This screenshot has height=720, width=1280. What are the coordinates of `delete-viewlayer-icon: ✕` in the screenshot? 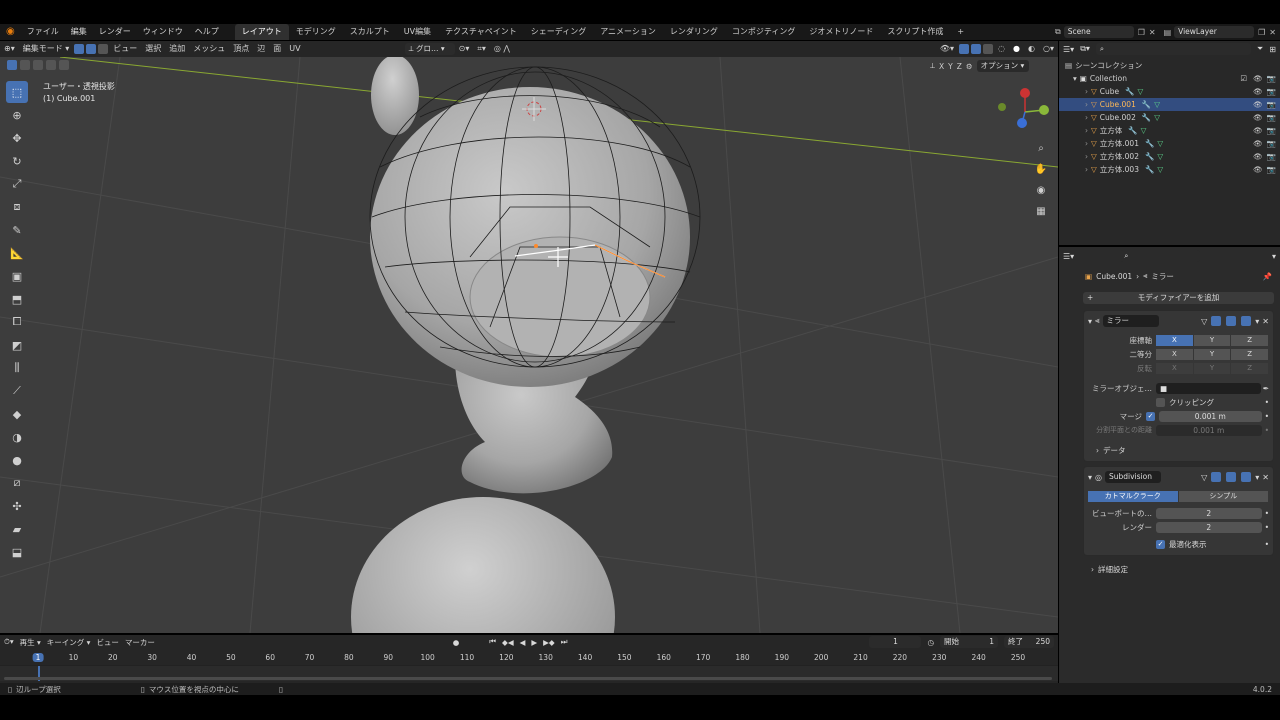 It's located at (1272, 32).